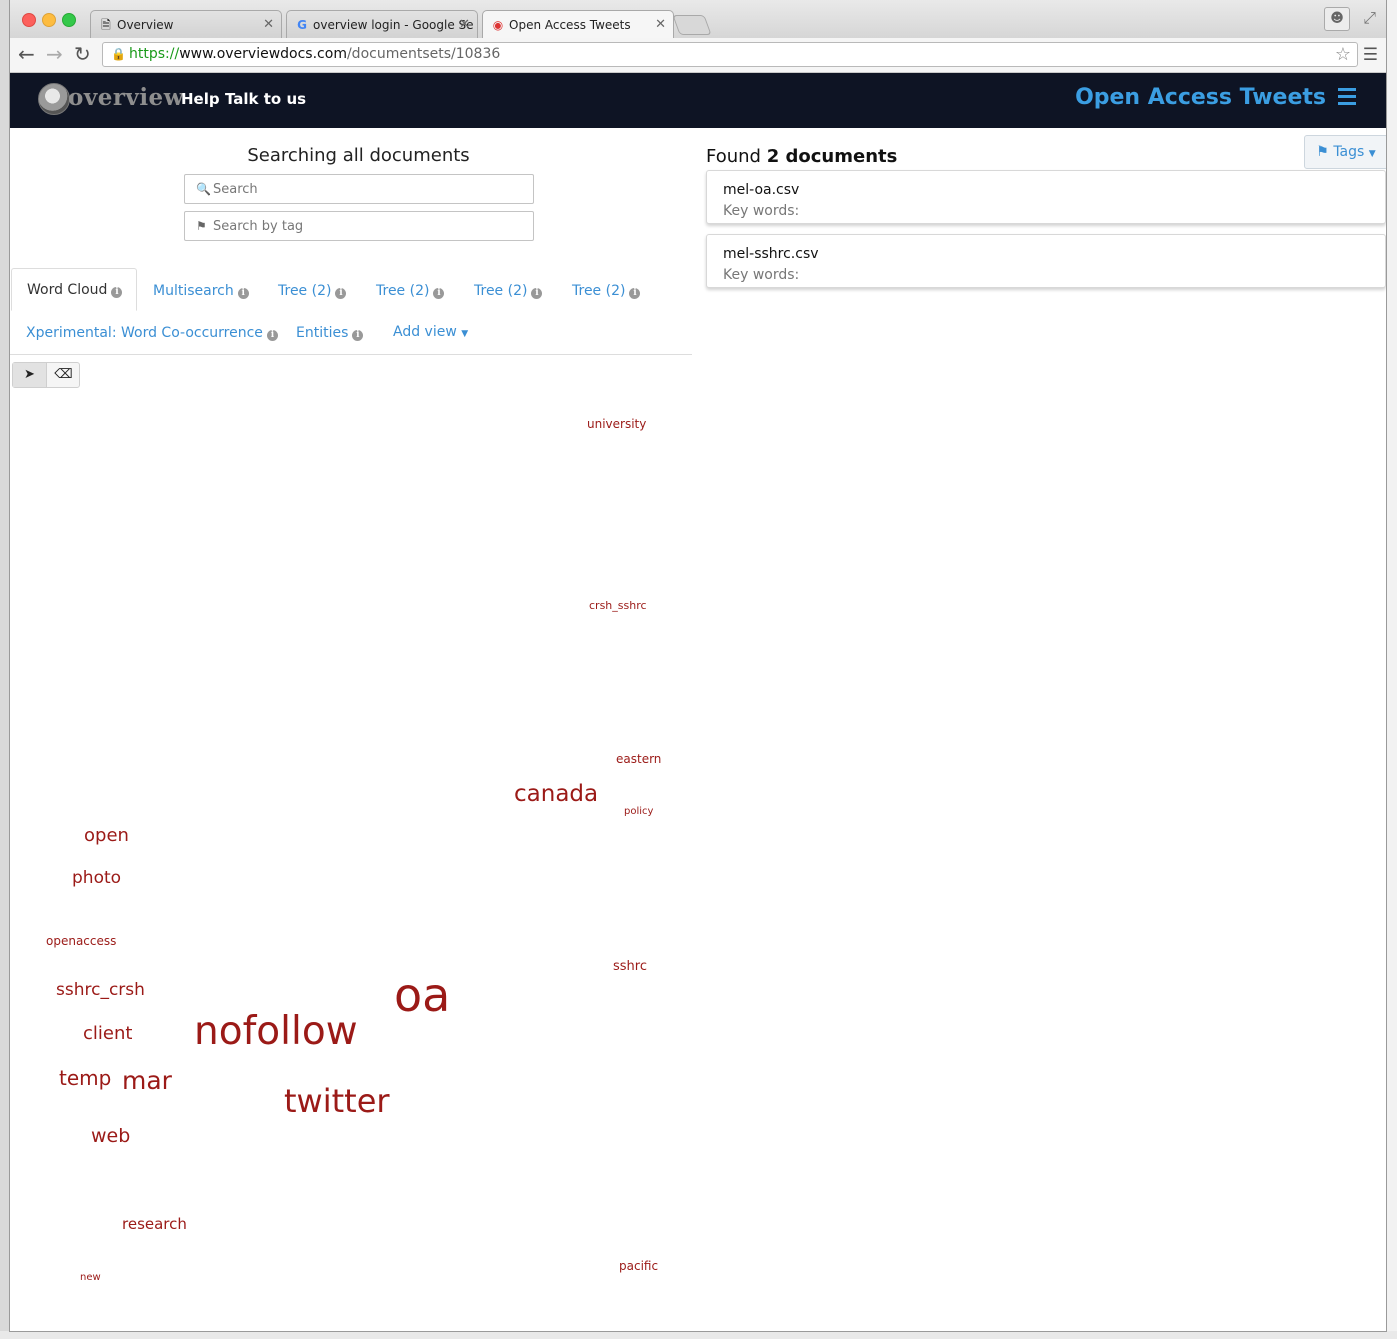  What do you see at coordinates (368, 226) in the screenshot?
I see `tag-search-input` at bounding box center [368, 226].